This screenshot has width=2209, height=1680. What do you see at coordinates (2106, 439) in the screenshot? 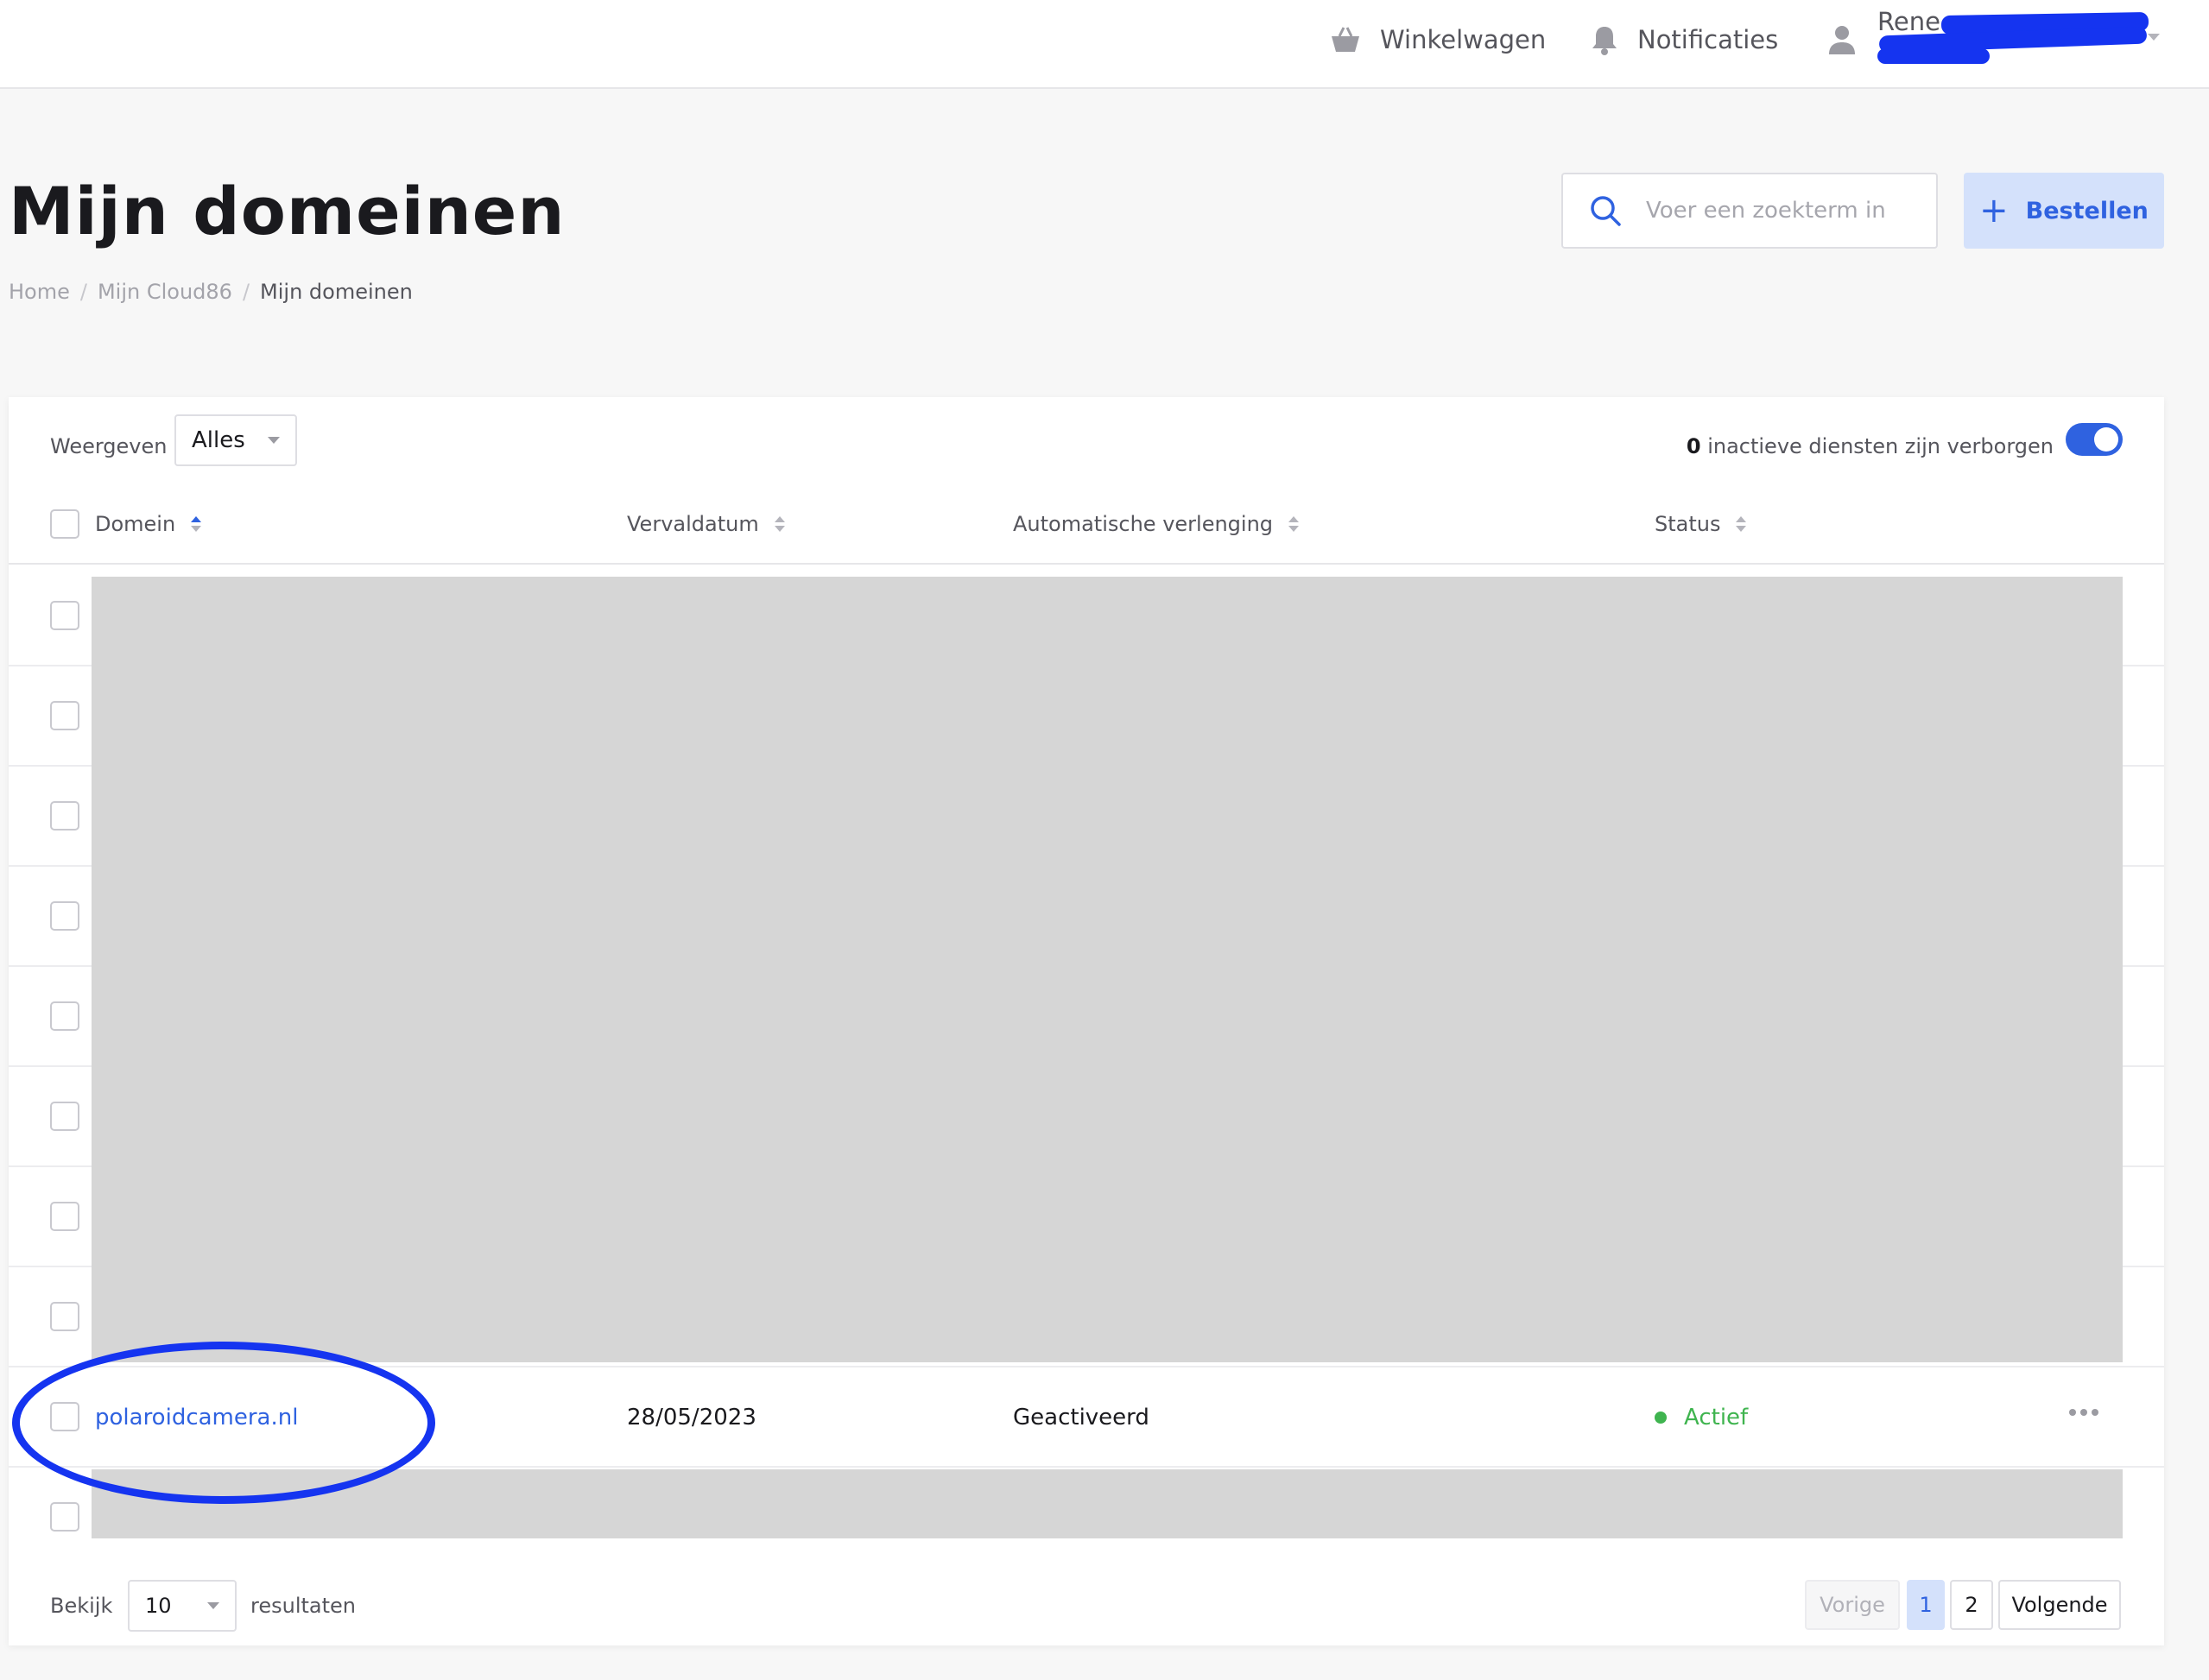
I see `toggle-knob` at bounding box center [2106, 439].